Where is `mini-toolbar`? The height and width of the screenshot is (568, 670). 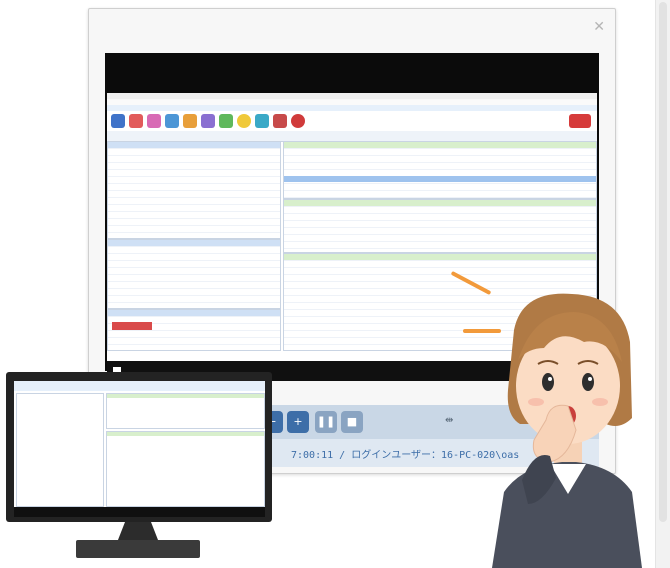
mini-toolbar is located at coordinates (139, 386).